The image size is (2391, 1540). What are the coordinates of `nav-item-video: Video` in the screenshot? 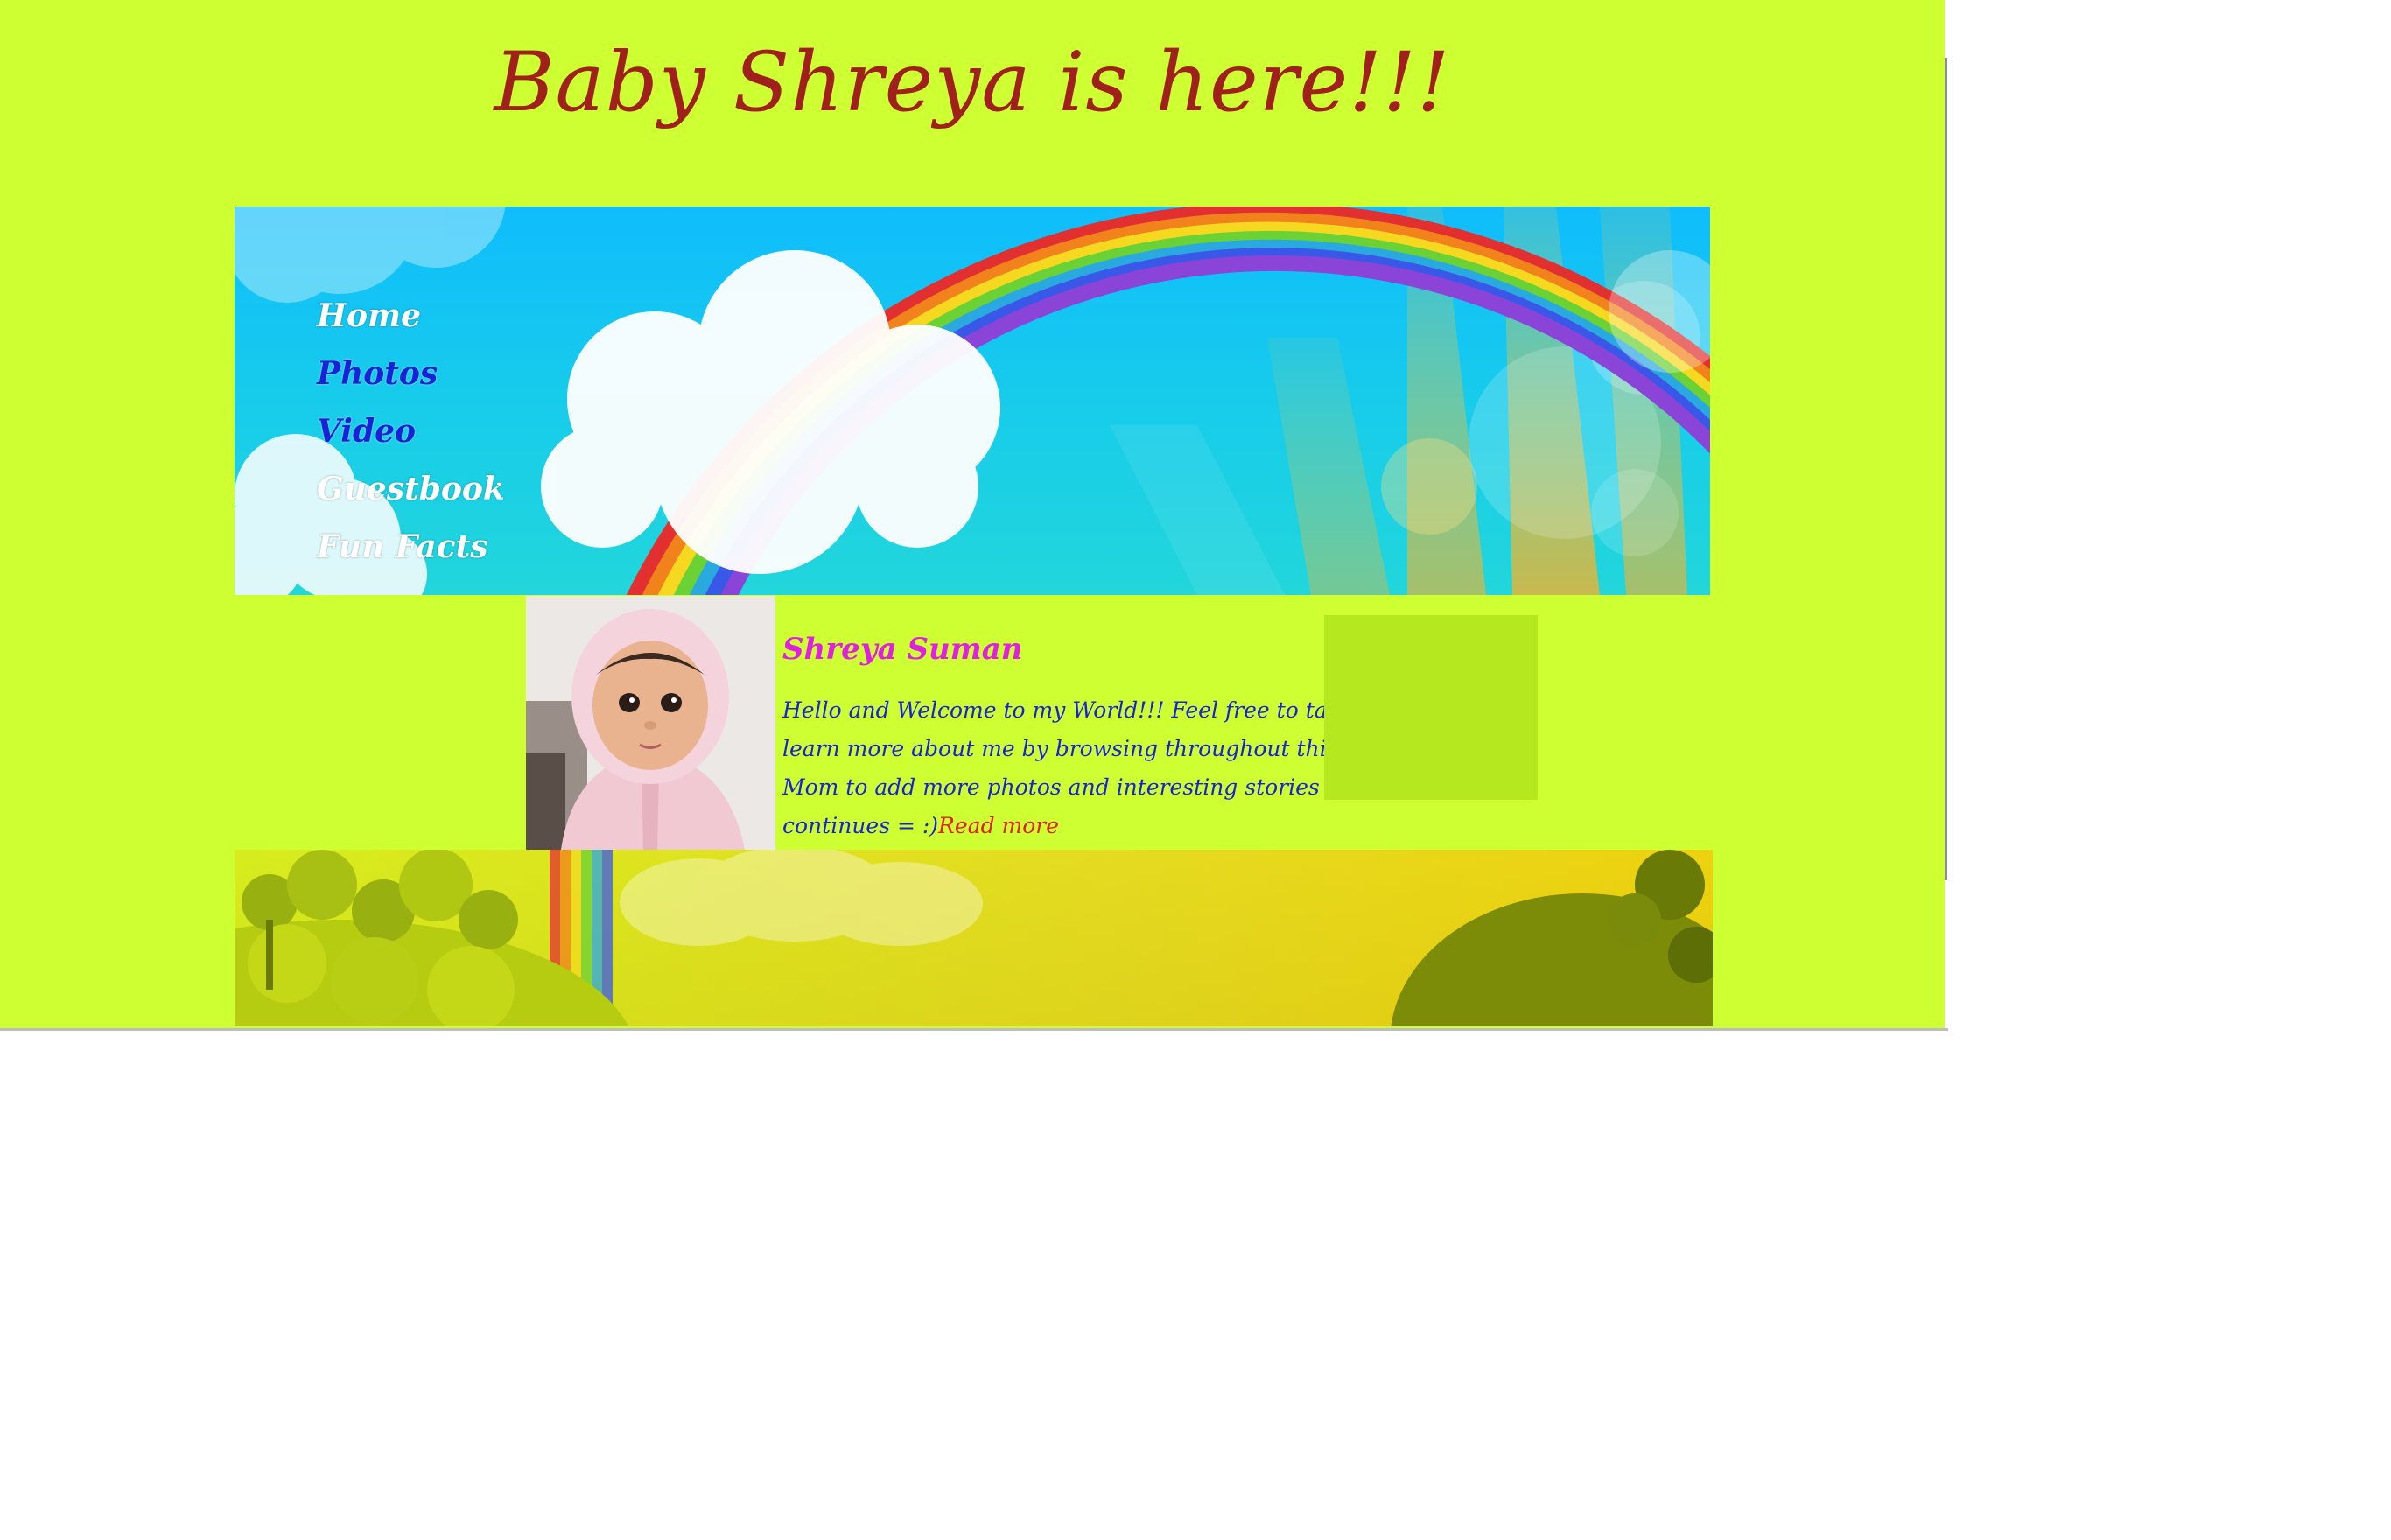 It's located at (411, 431).